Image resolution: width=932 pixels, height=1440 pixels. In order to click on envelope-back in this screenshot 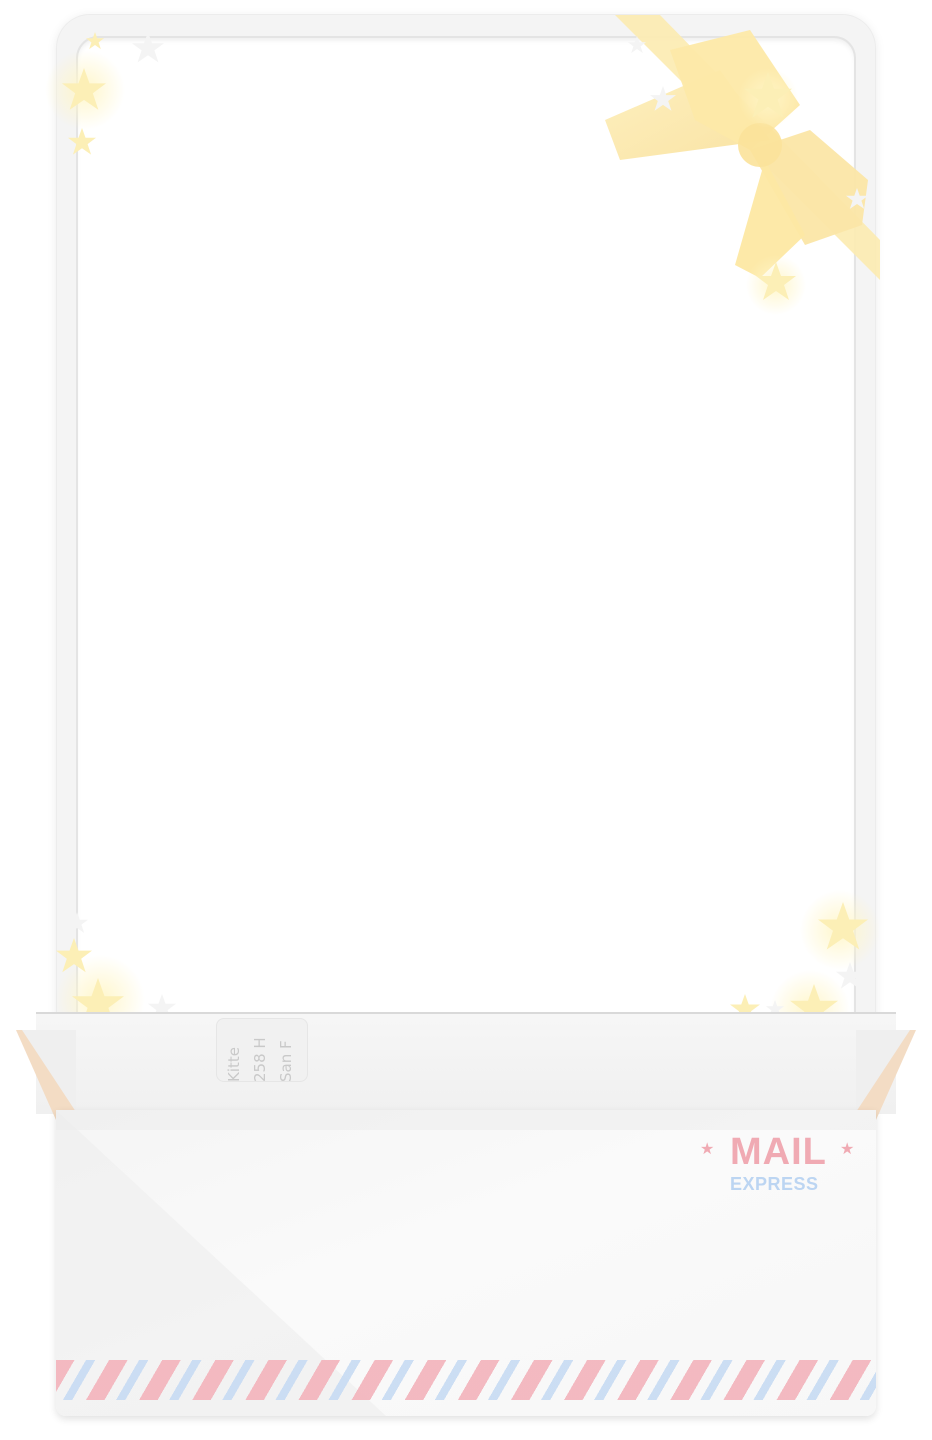, I will do `click(466, 1063)`.